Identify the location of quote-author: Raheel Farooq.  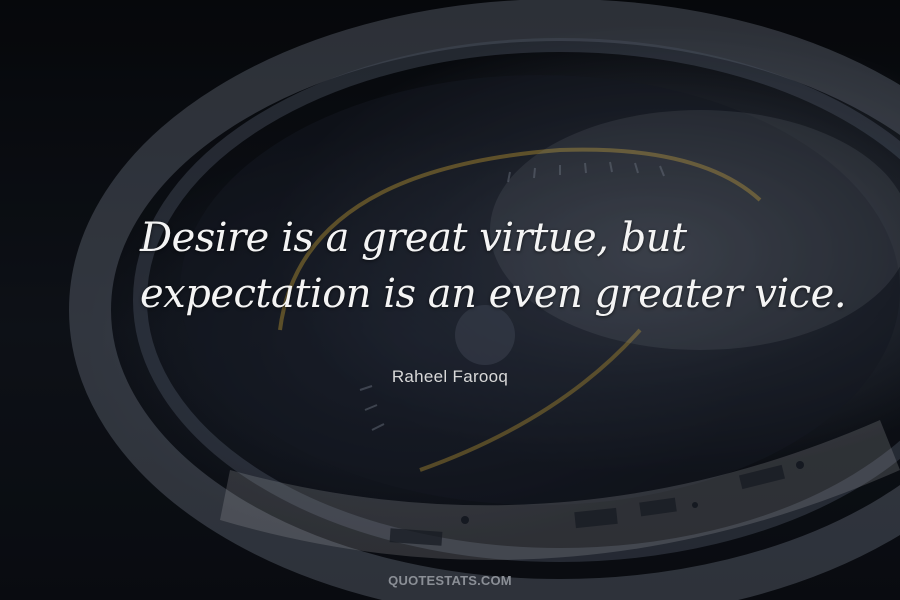
(450, 376).